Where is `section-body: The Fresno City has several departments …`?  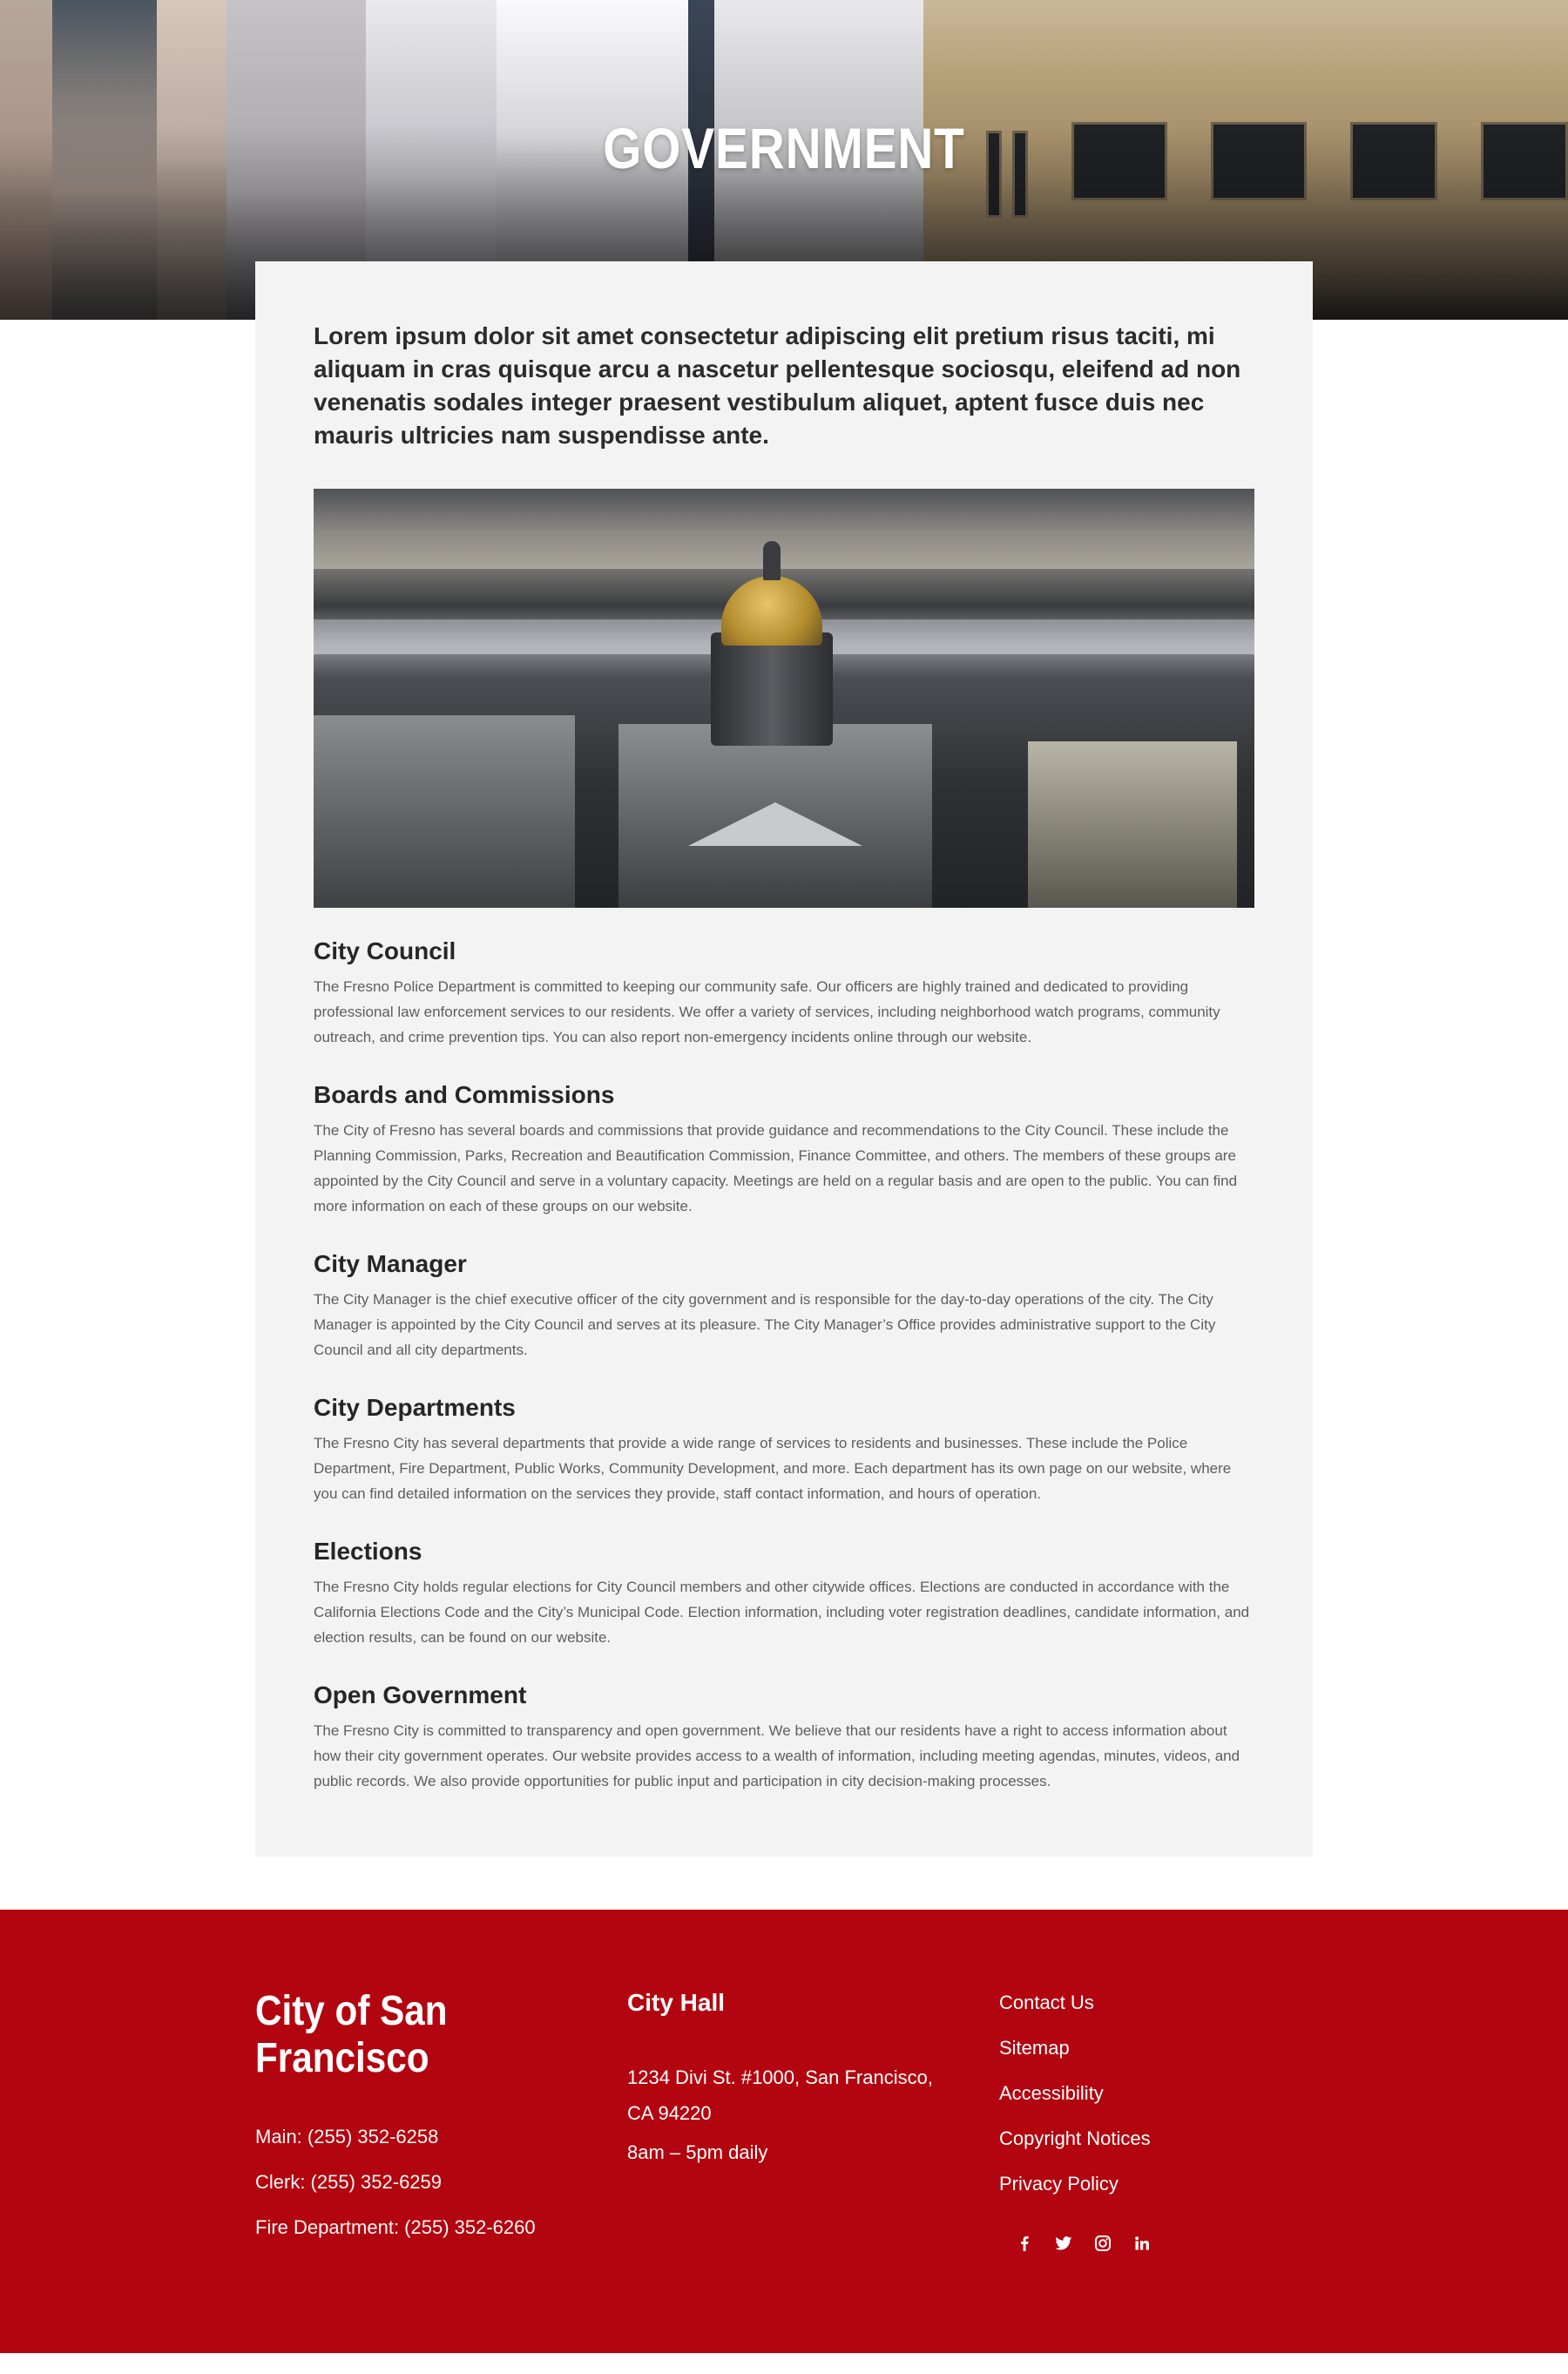
section-body: The Fresno City has several departments … is located at coordinates (773, 1469).